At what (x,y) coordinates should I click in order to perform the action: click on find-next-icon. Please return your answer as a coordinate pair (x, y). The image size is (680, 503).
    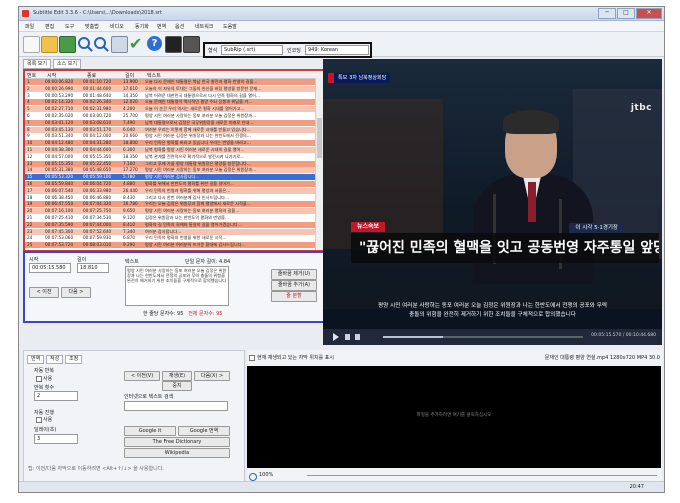
    Looking at the image, I should click on (100, 43).